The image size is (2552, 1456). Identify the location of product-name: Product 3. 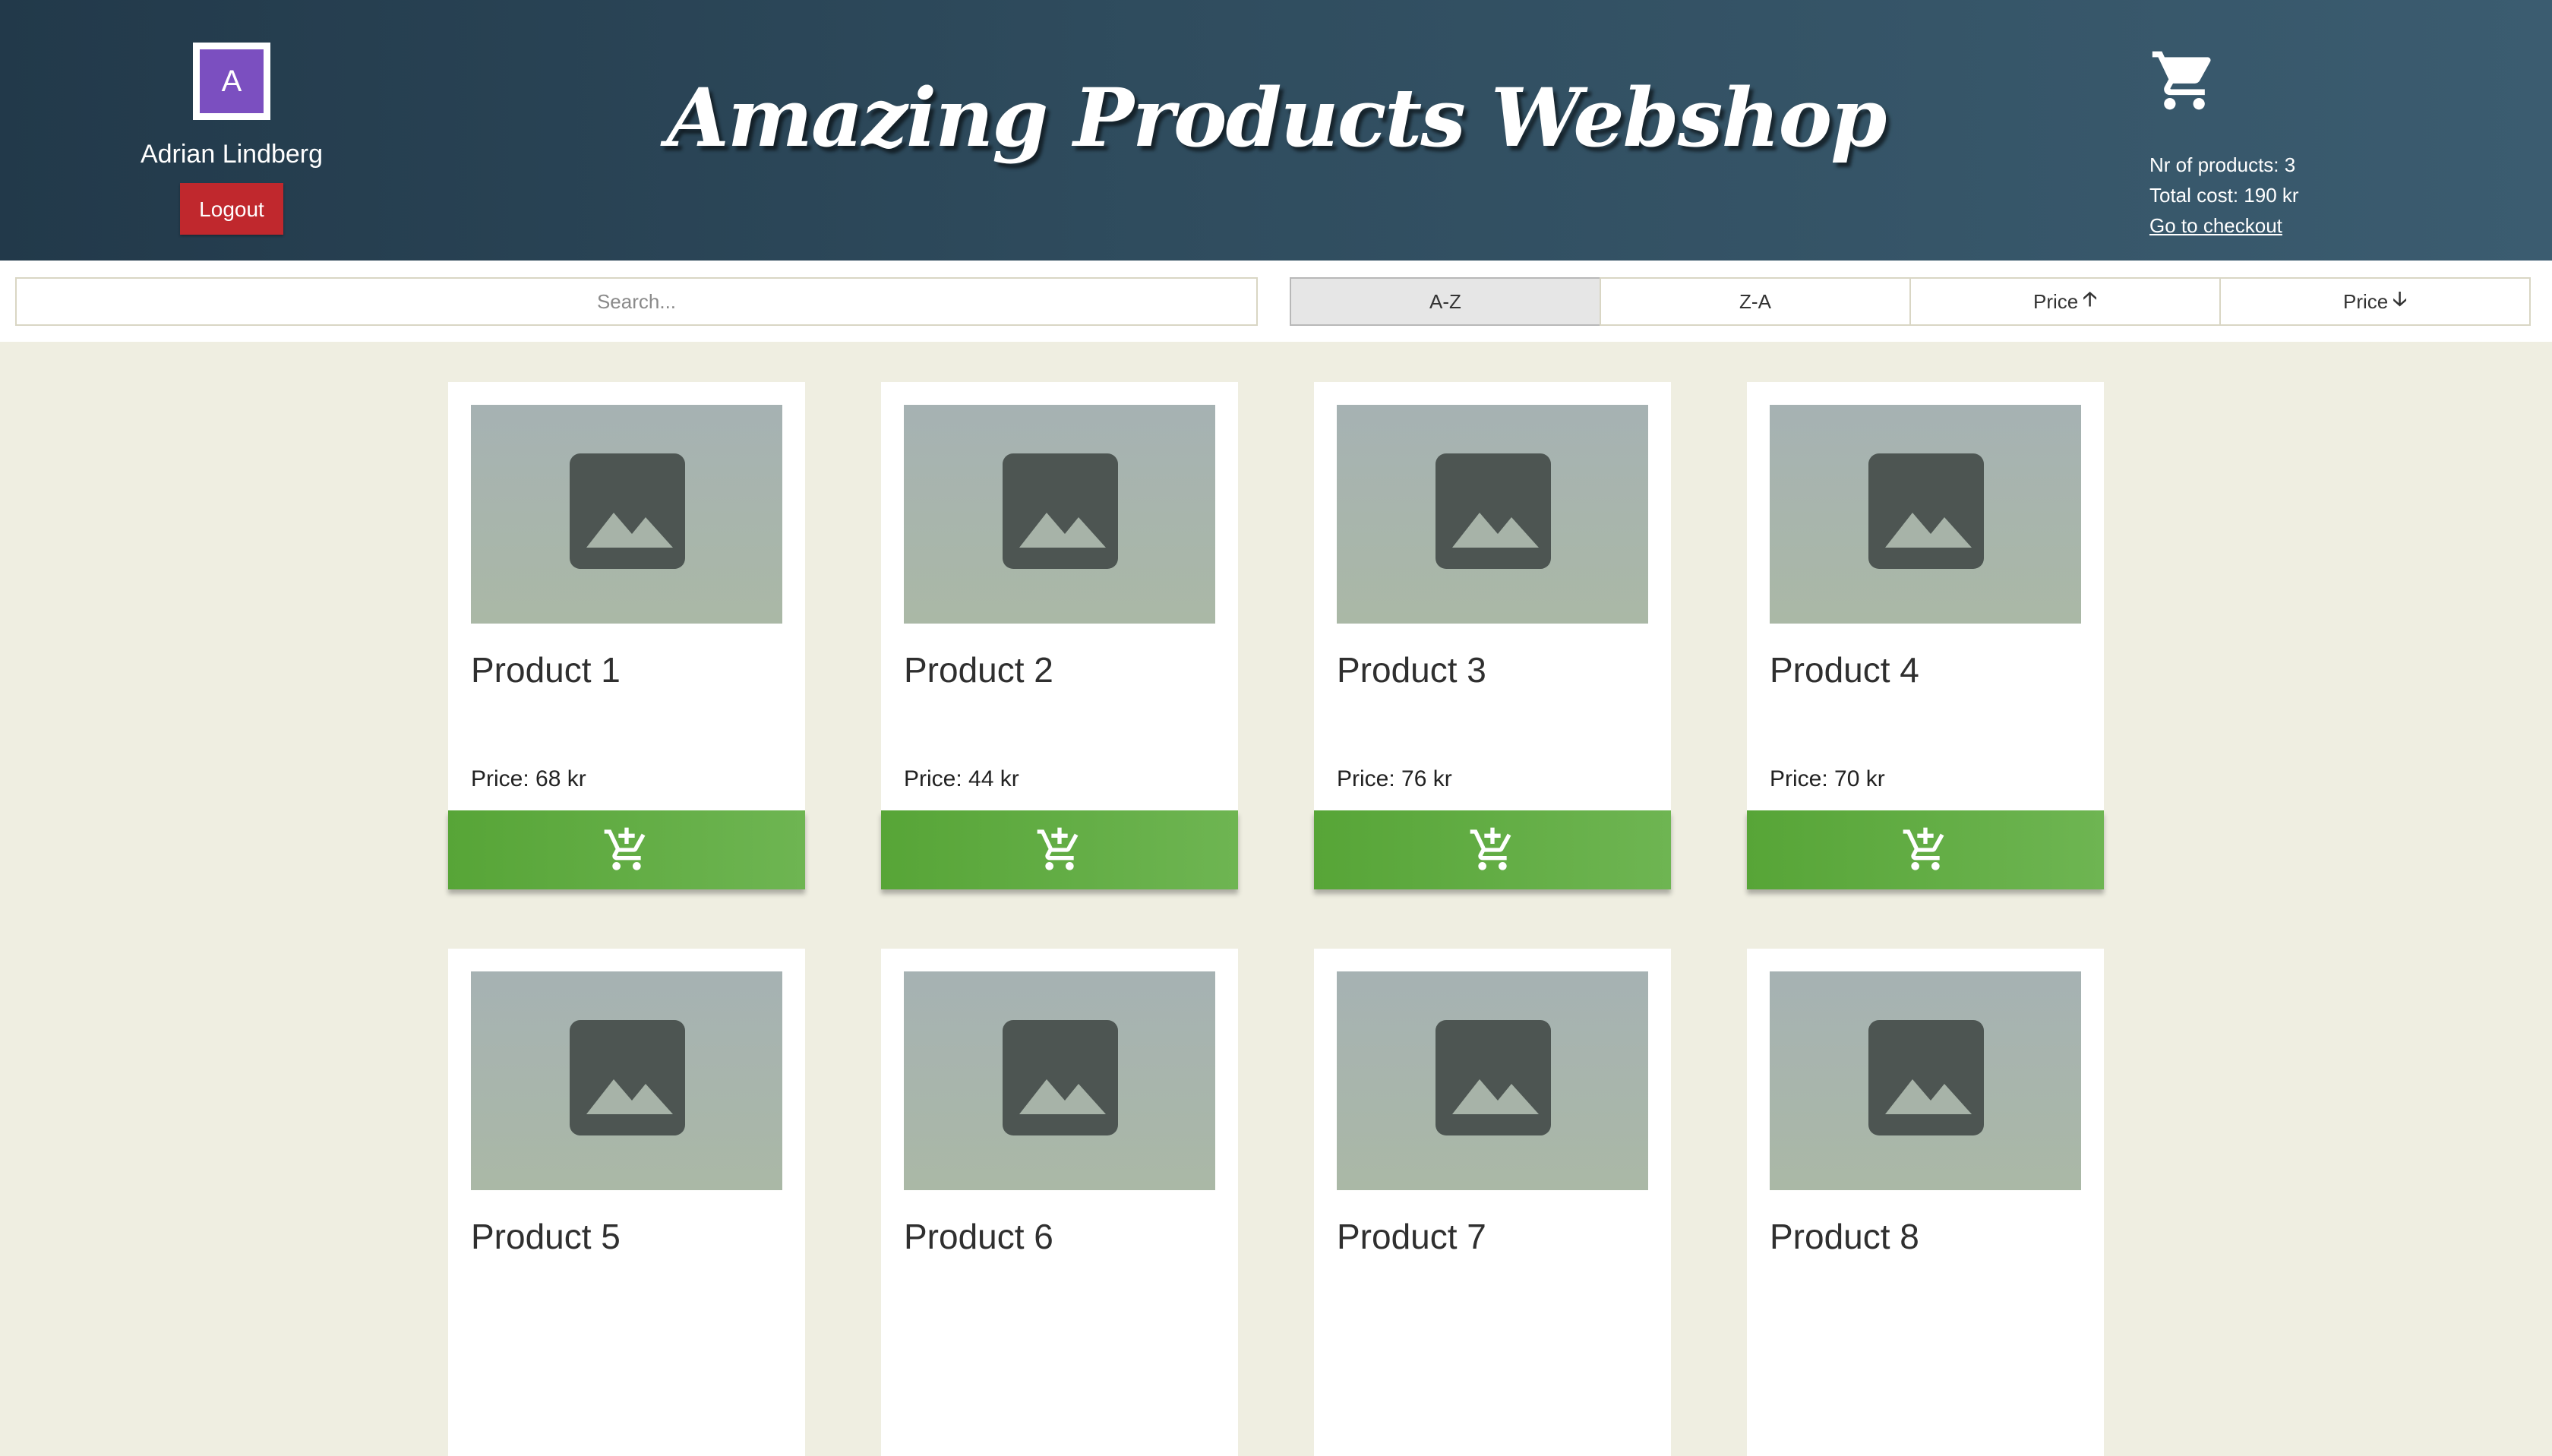
(1411, 670).